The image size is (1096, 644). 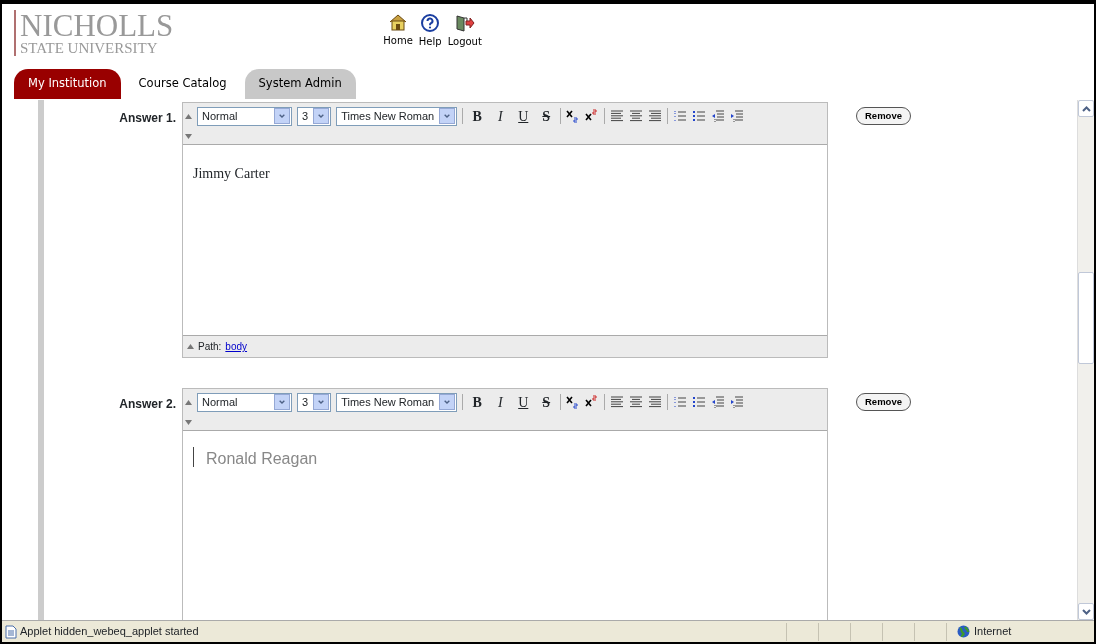 What do you see at coordinates (993, 632) in the screenshot?
I see `security-zone: Internet` at bounding box center [993, 632].